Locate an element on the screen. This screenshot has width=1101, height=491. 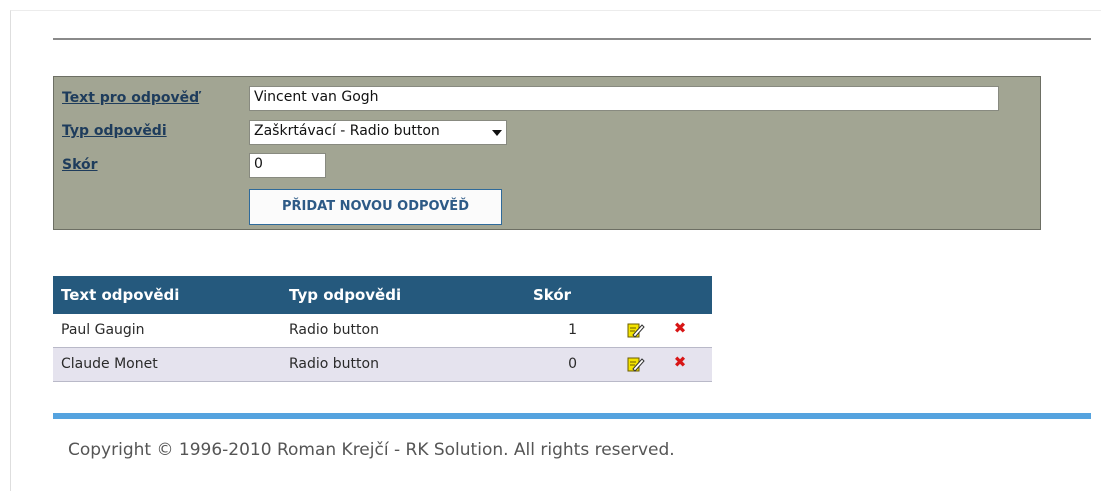
answer-type-select: Zaškrtávací - Radio button is located at coordinates (378, 132).